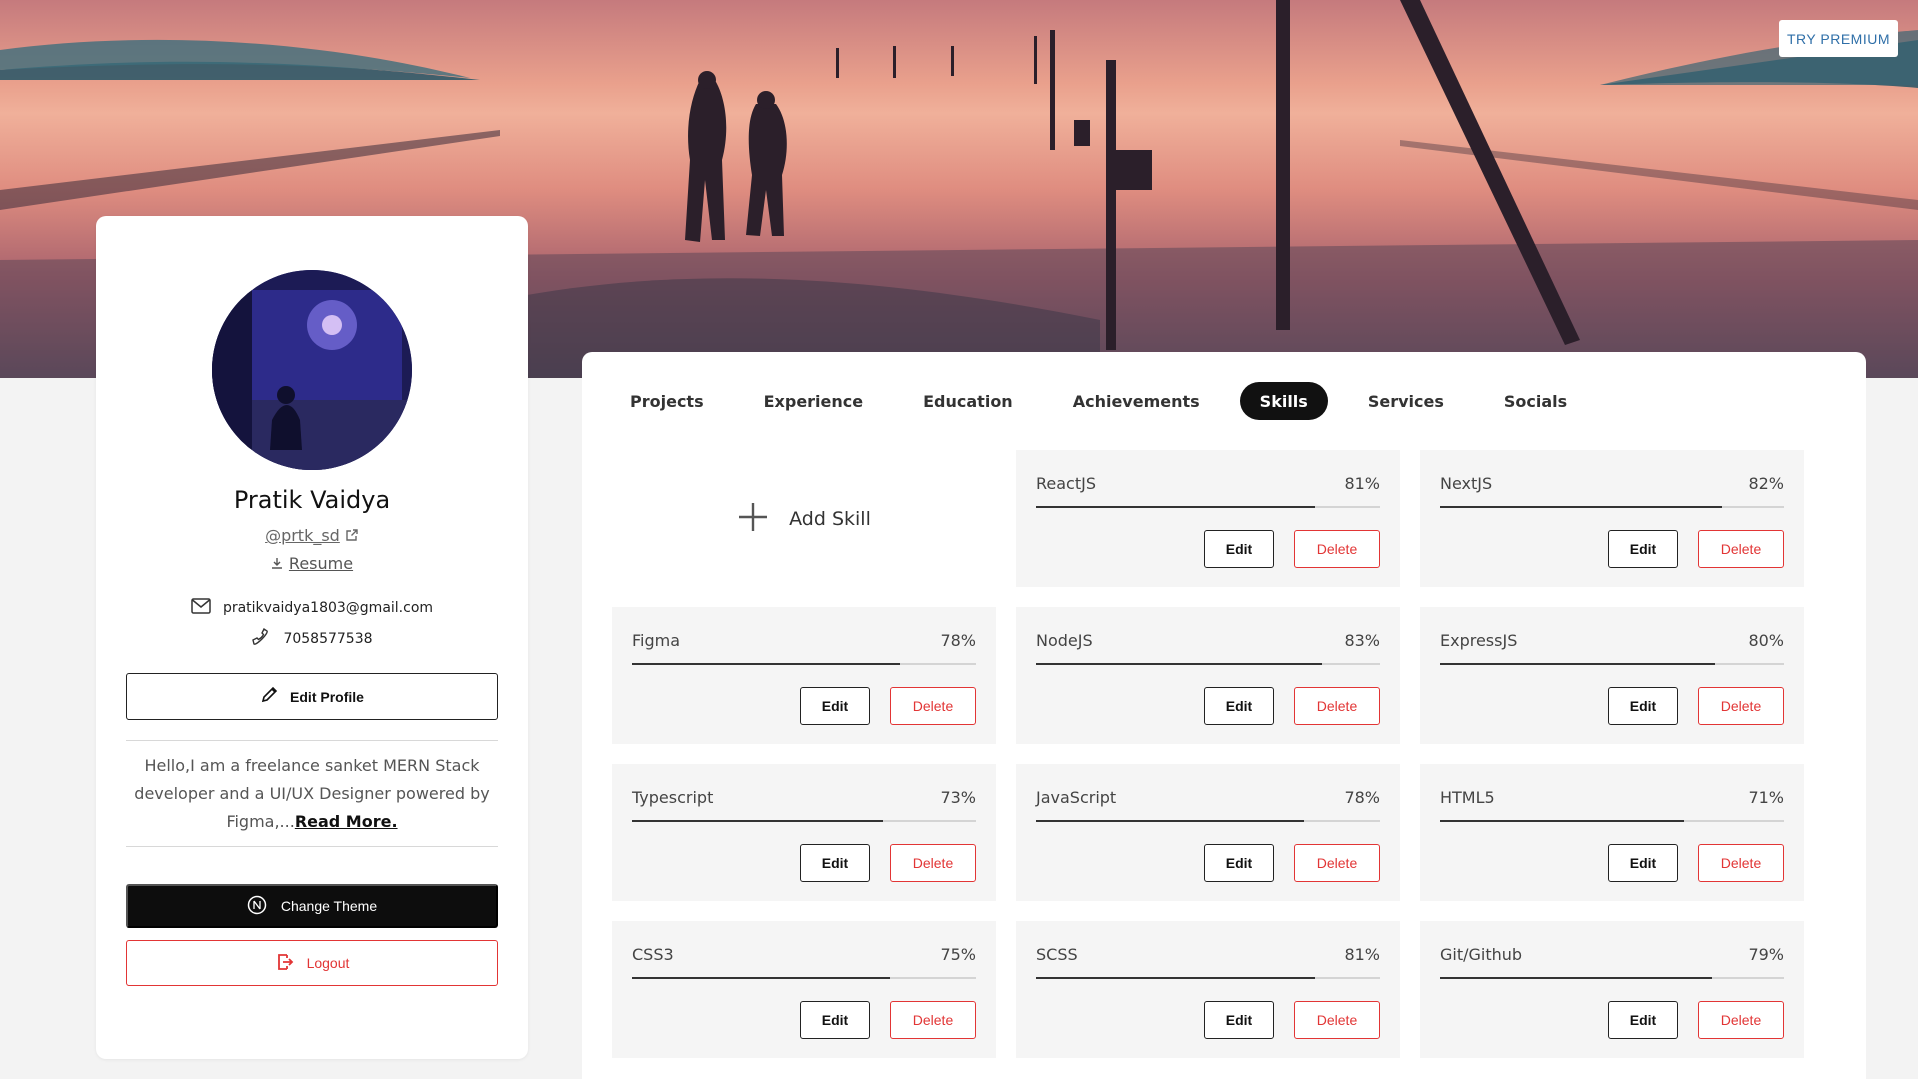  Describe the element at coordinates (804, 989) in the screenshot. I see `skill-card: CSS3 75% Edit Delete` at that location.